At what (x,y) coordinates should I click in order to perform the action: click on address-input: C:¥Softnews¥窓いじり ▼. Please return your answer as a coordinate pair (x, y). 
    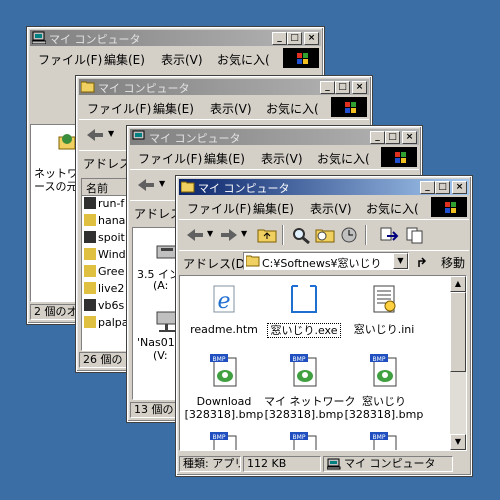
    Looking at the image, I should click on (326, 261).